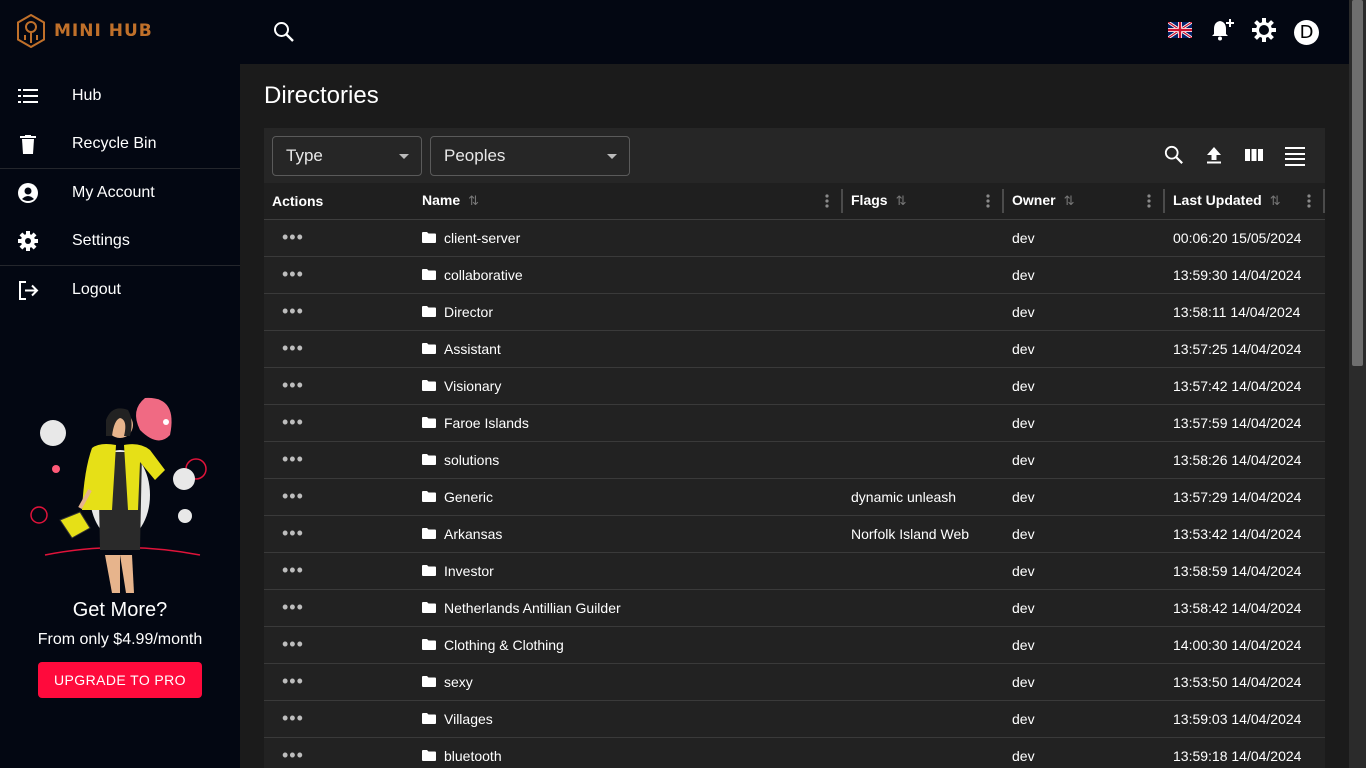 The width and height of the screenshot is (1366, 768). I want to click on directory-name: bluetooth, so click(473, 756).